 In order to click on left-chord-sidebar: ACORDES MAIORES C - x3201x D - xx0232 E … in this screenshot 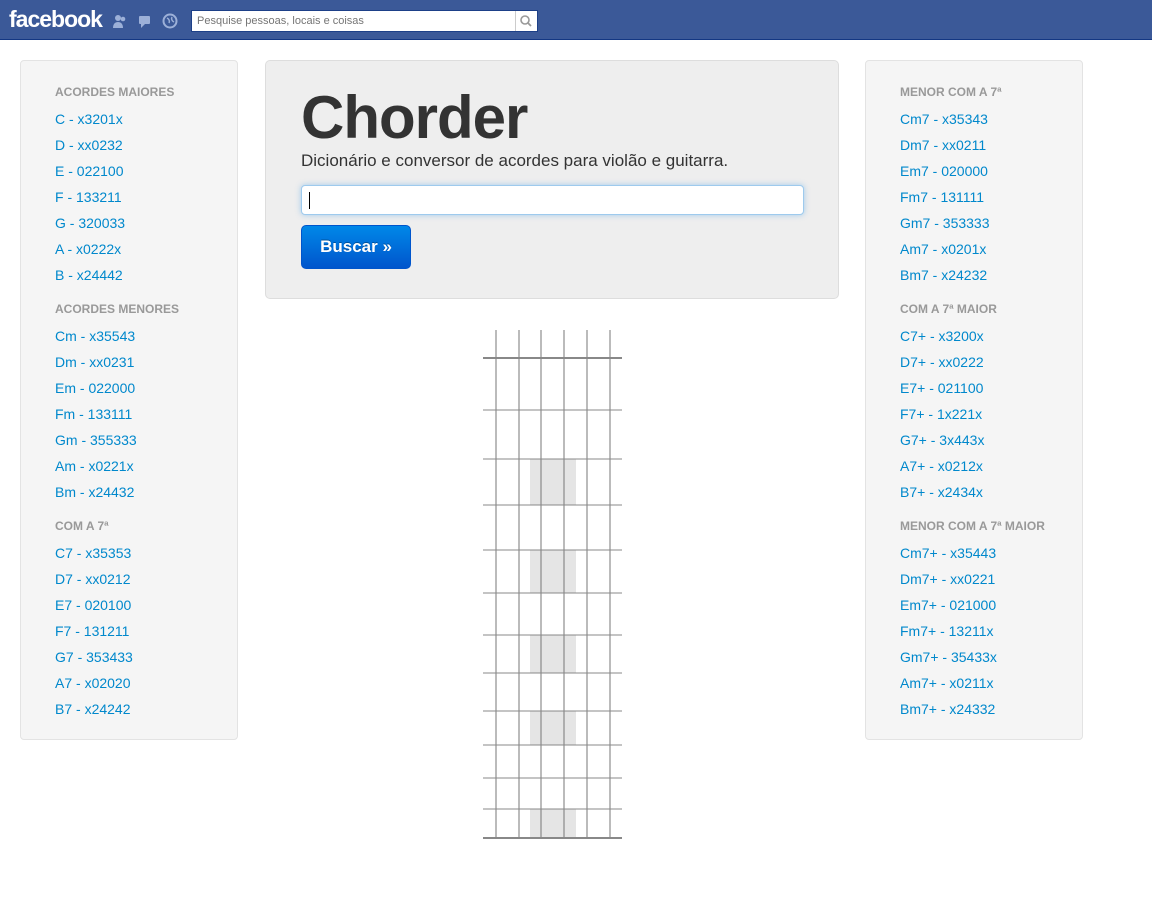, I will do `click(129, 400)`.